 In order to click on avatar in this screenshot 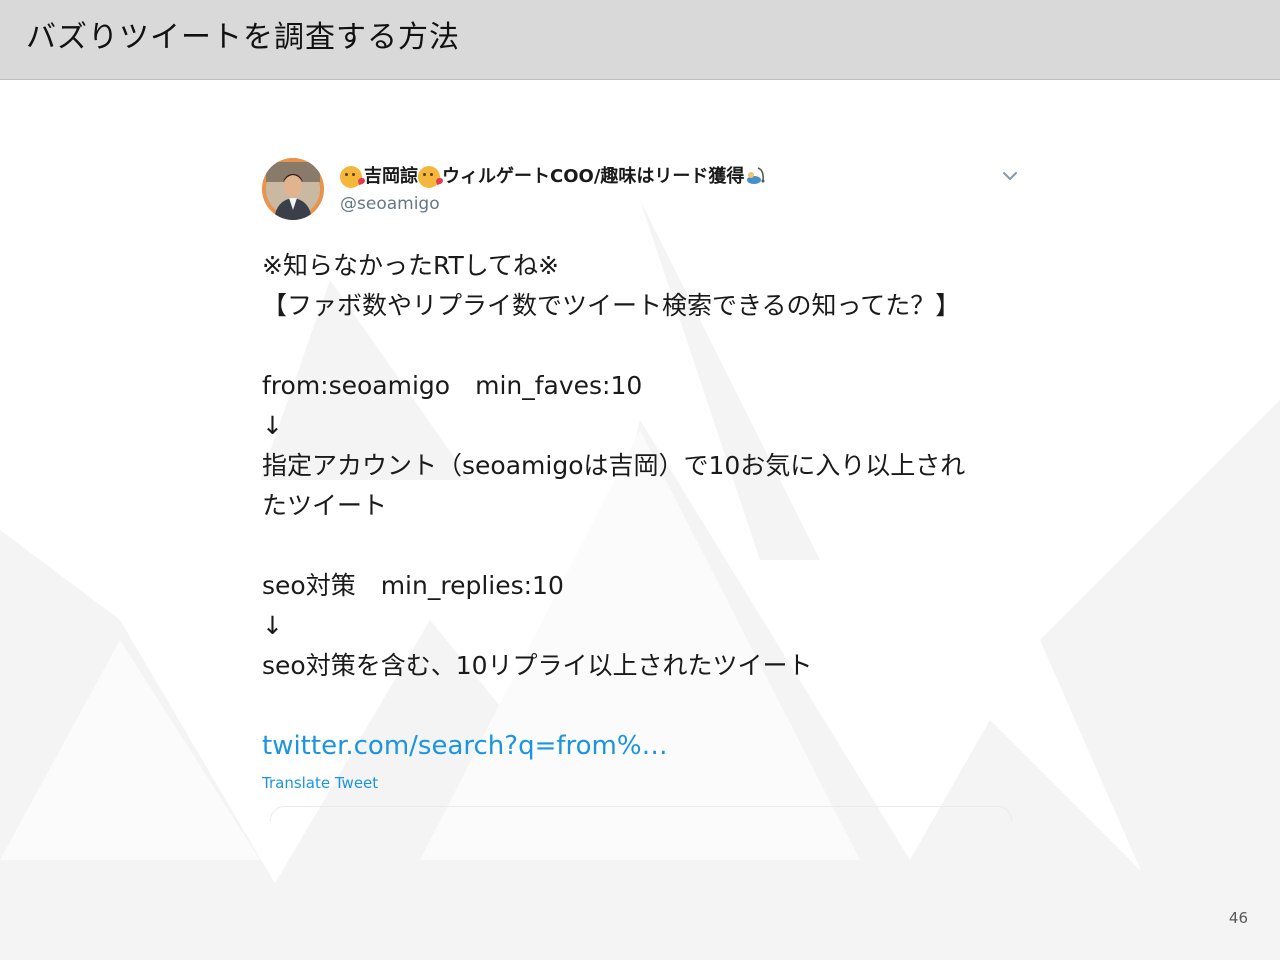, I will do `click(293, 189)`.